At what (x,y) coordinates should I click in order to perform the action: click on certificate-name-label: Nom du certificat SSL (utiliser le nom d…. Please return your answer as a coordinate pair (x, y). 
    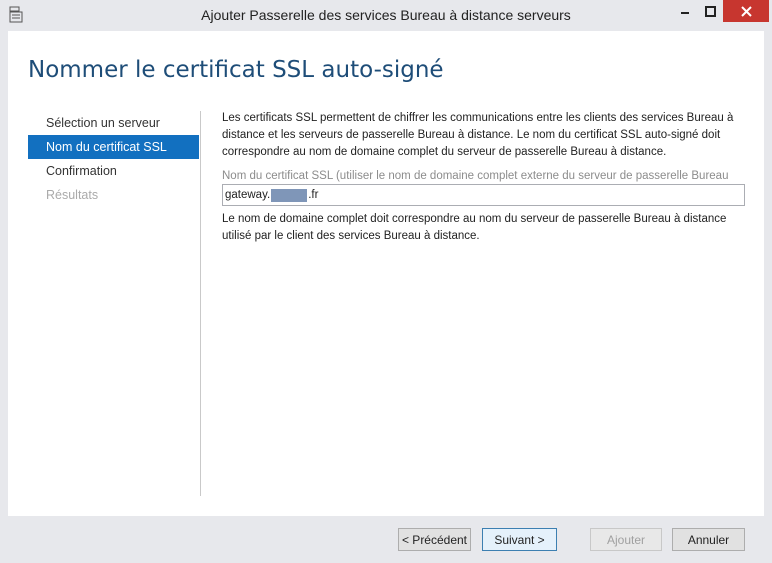
    Looking at the image, I should click on (475, 176).